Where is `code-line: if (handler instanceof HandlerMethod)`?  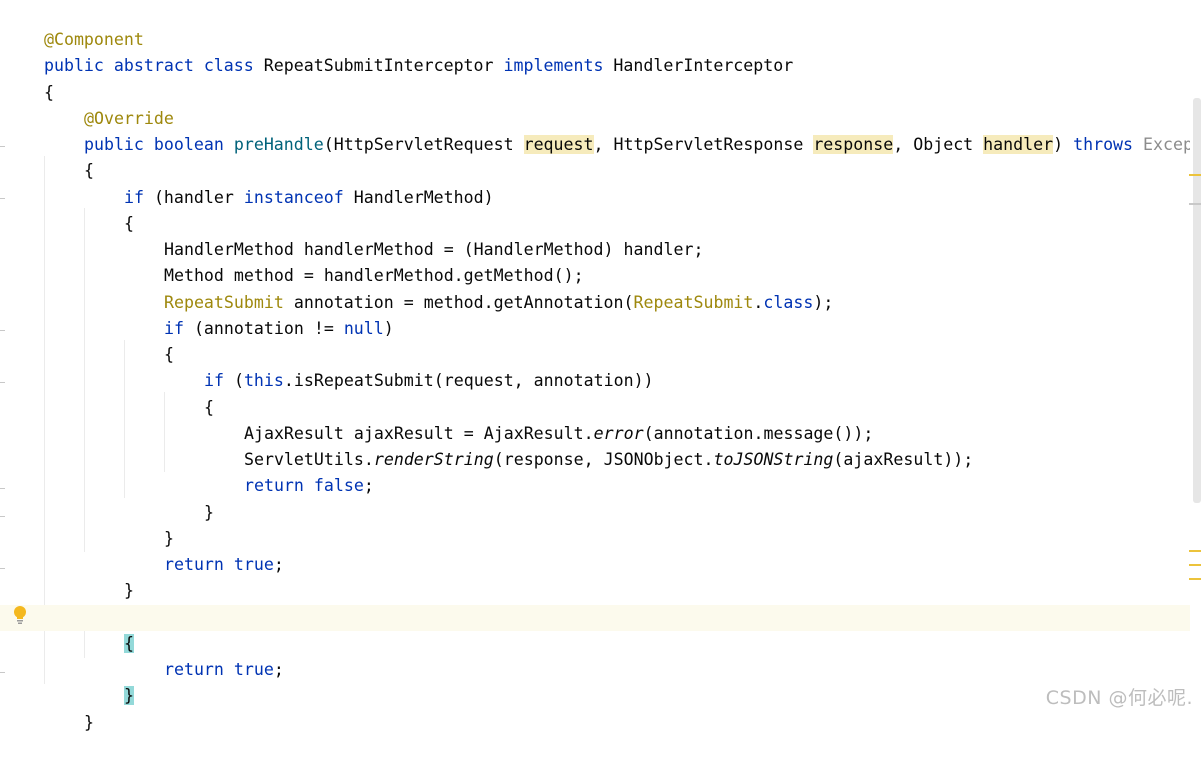 code-line: if (handler instanceof HandlerMethod) is located at coordinates (642, 183).